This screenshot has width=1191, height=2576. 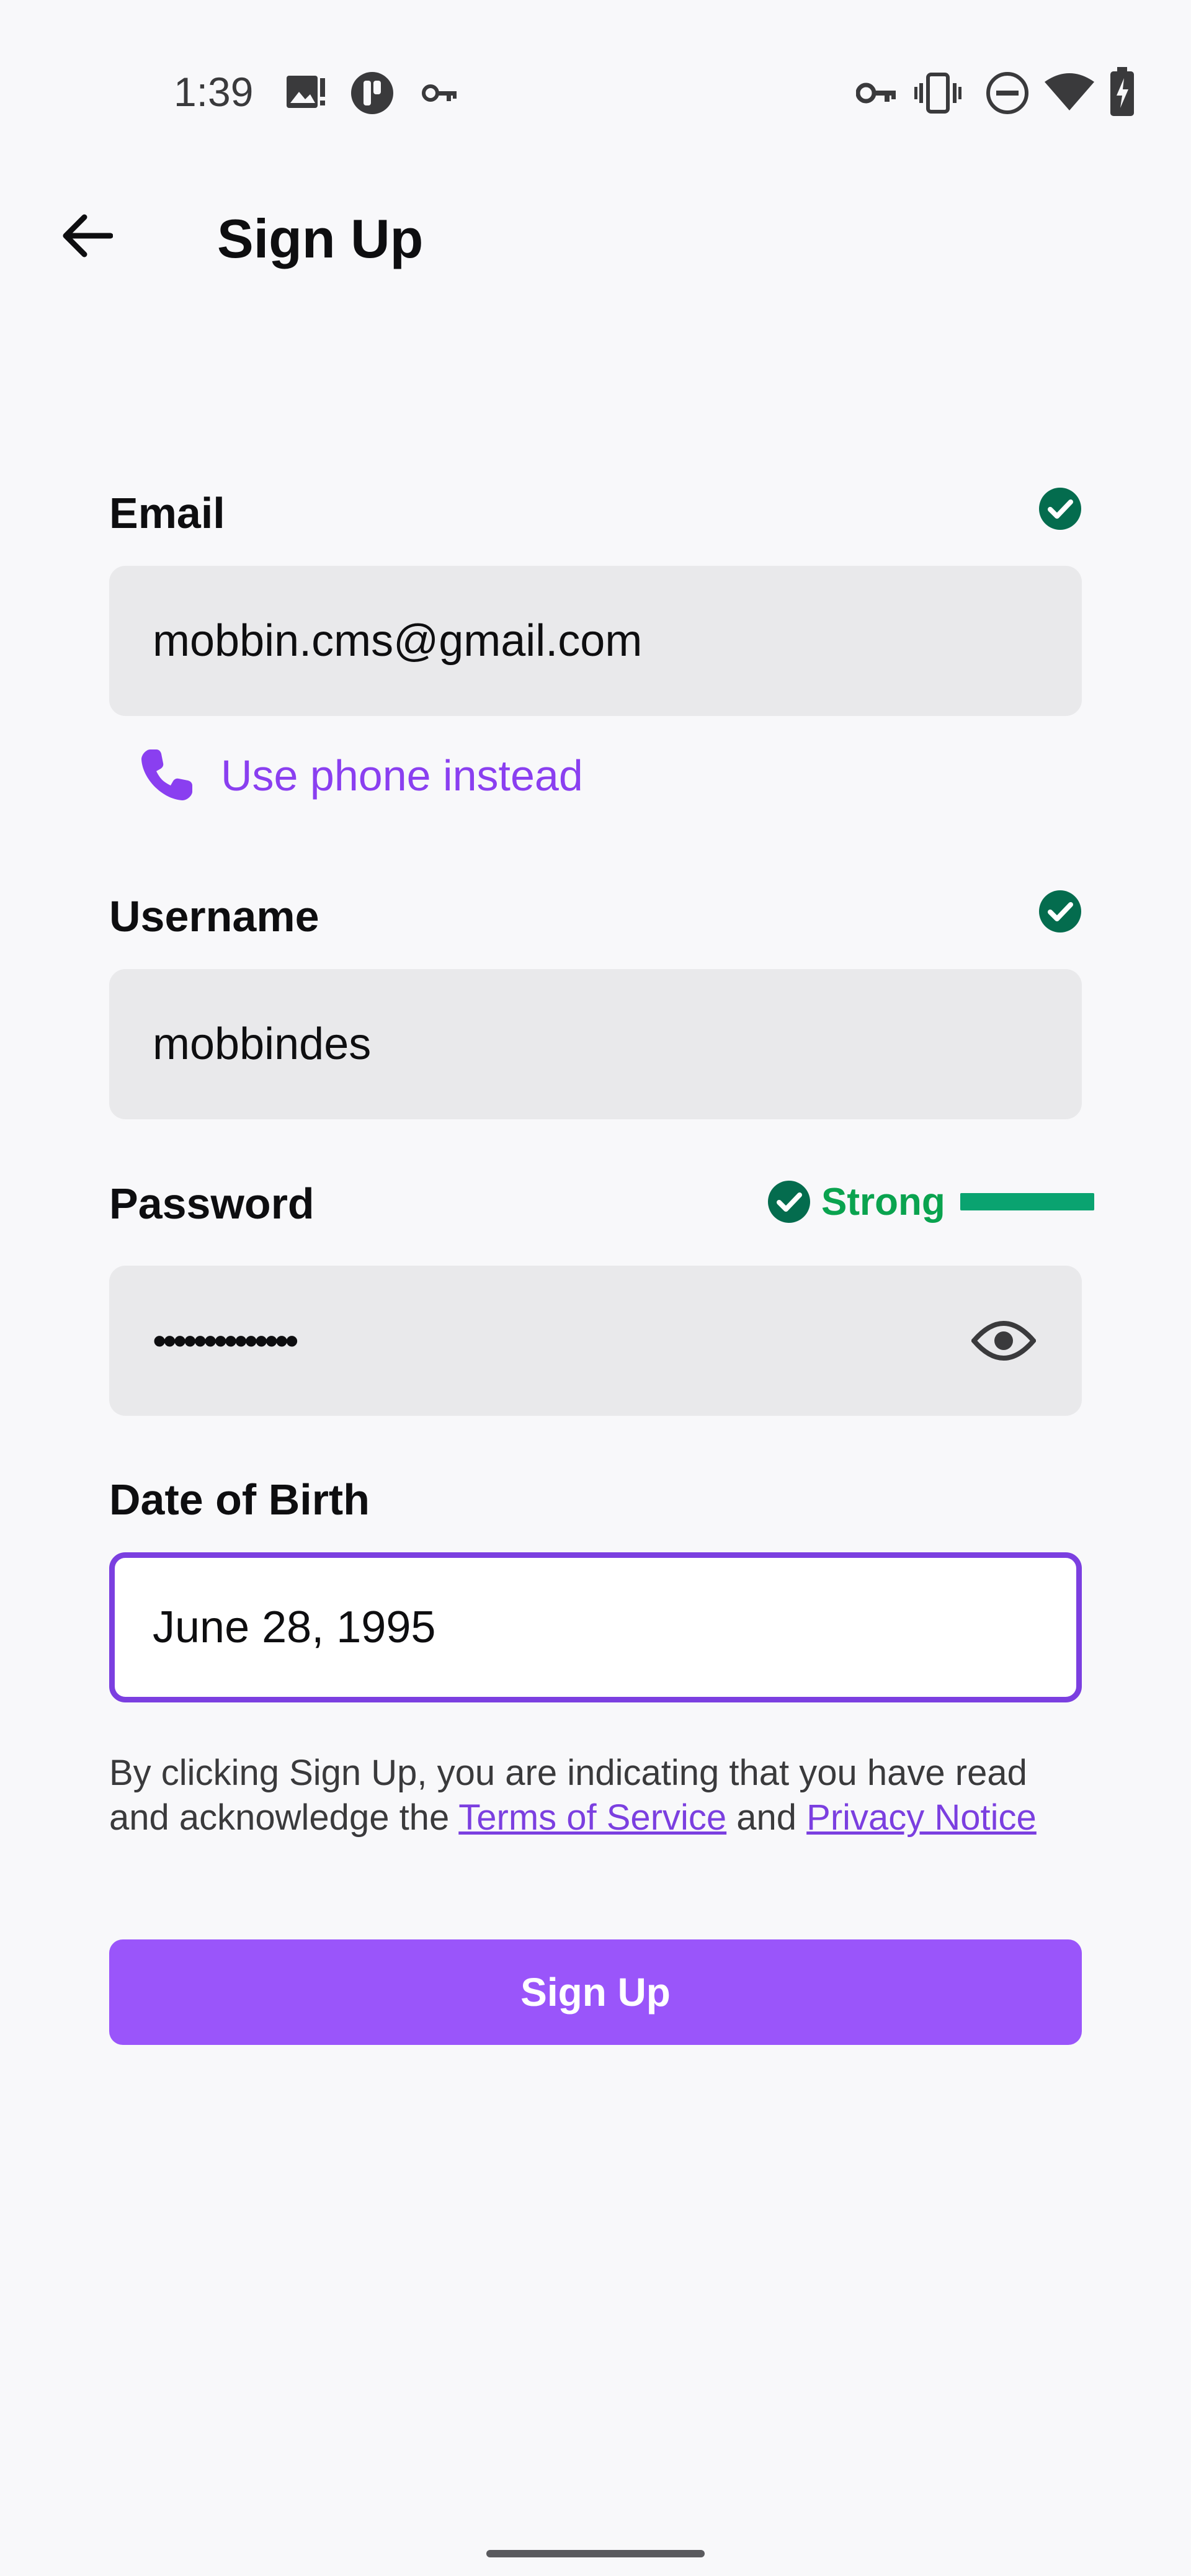 I want to click on home-indicator, so click(x=595, y=2553).